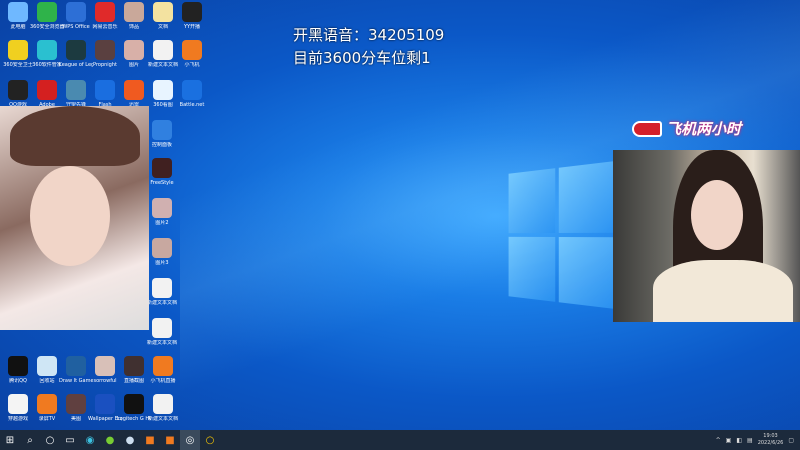 The image size is (800, 450). I want to click on bubble-icon: ●, so click(130, 440).